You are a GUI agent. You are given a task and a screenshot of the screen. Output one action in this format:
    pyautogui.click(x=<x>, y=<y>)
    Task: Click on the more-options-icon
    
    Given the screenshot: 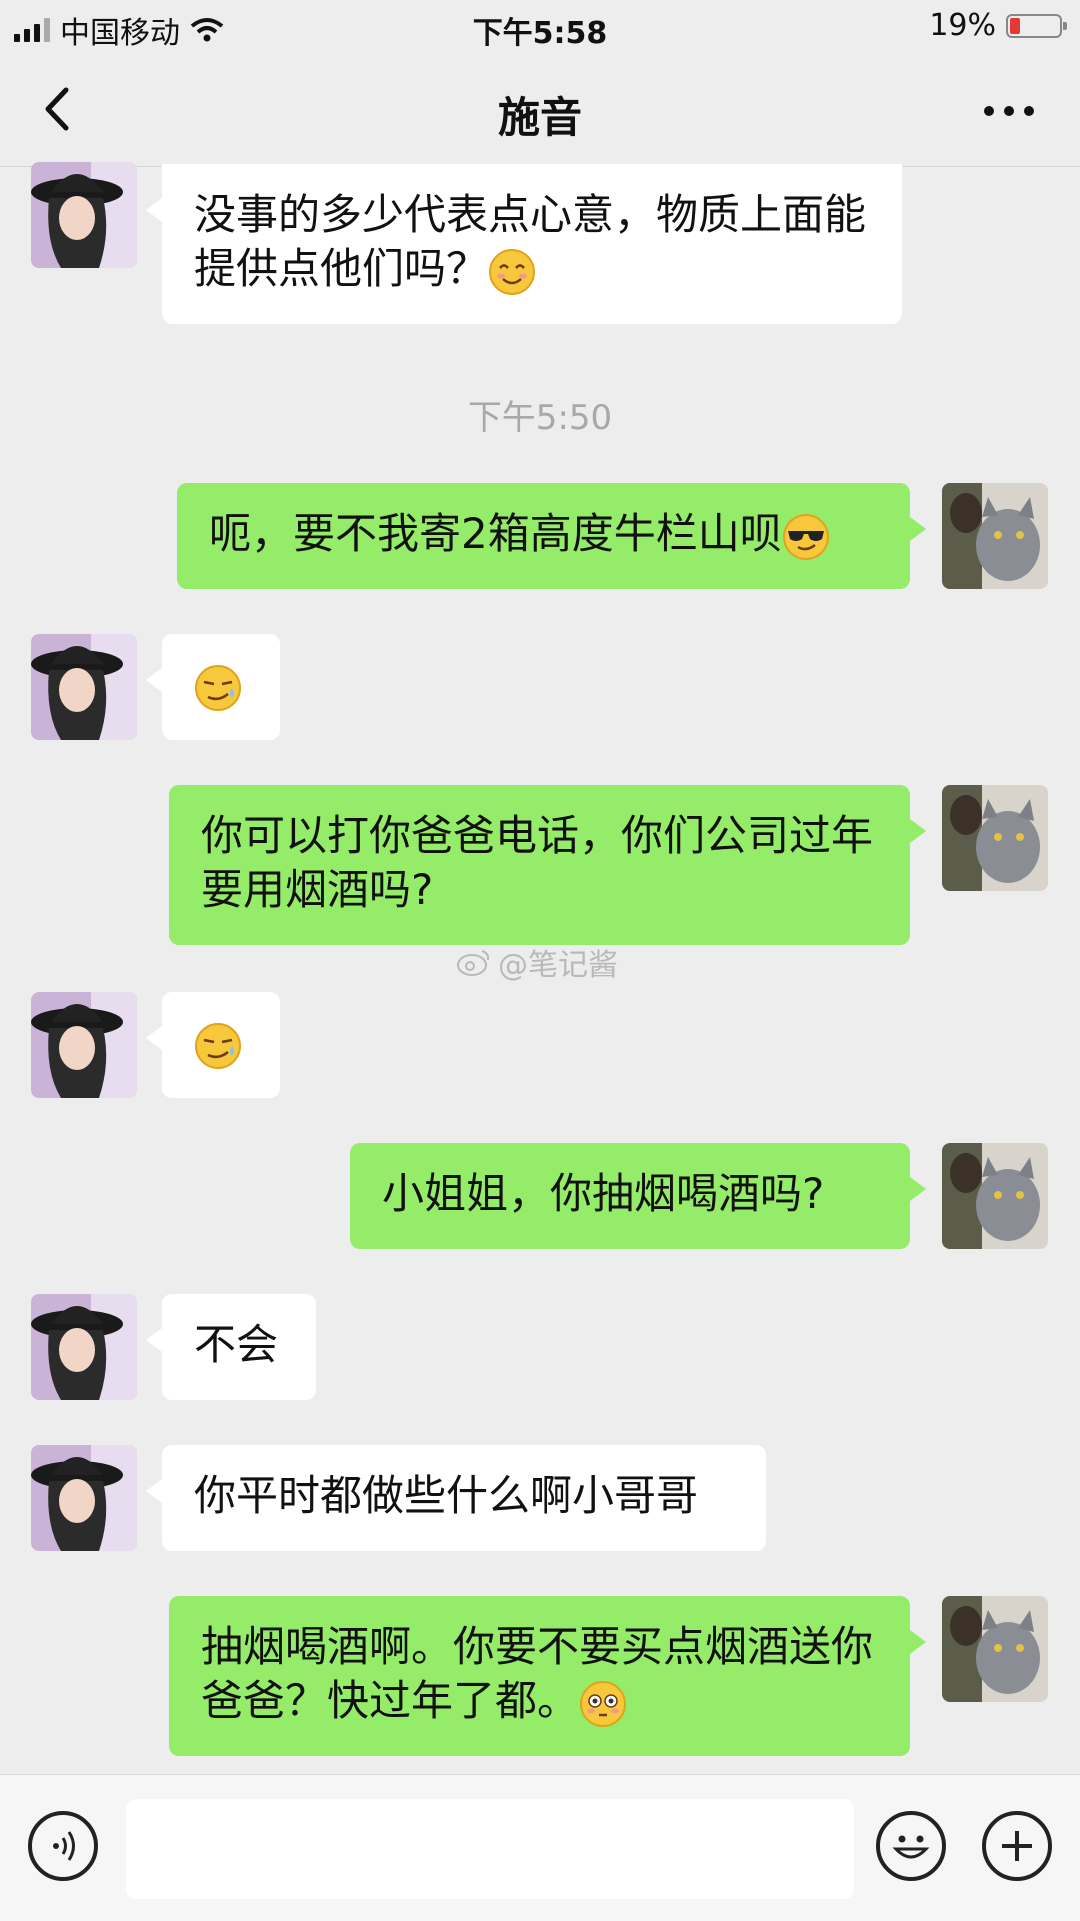 What is the action you would take?
    pyautogui.click(x=1009, y=111)
    